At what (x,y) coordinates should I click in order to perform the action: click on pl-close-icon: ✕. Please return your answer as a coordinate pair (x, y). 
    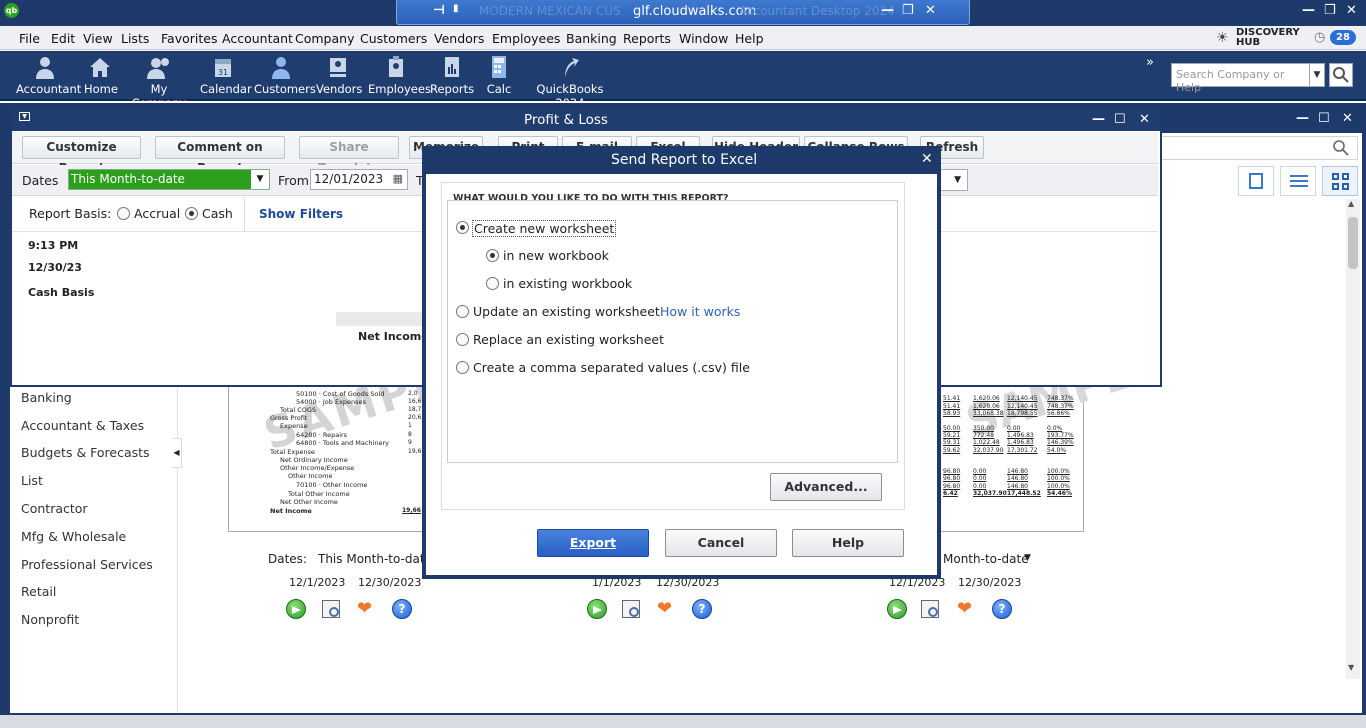
    Looking at the image, I should click on (1144, 119).